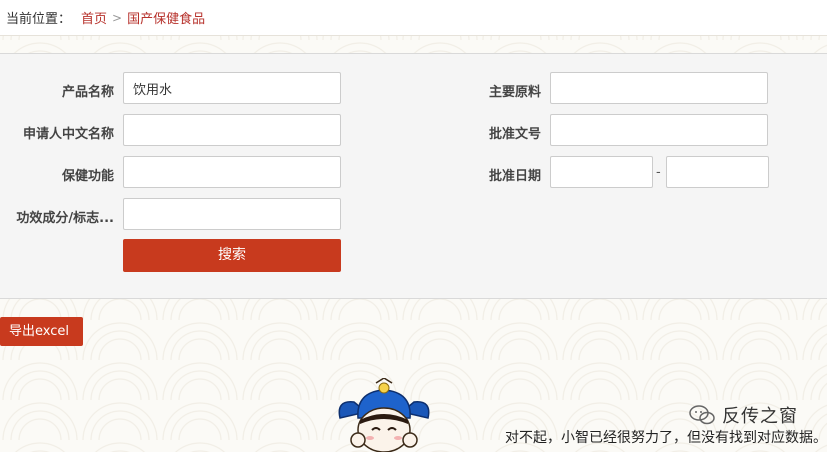 Image resolution: width=827 pixels, height=452 pixels. I want to click on breadcrumb-current-link: 国产保健食品, so click(166, 17).